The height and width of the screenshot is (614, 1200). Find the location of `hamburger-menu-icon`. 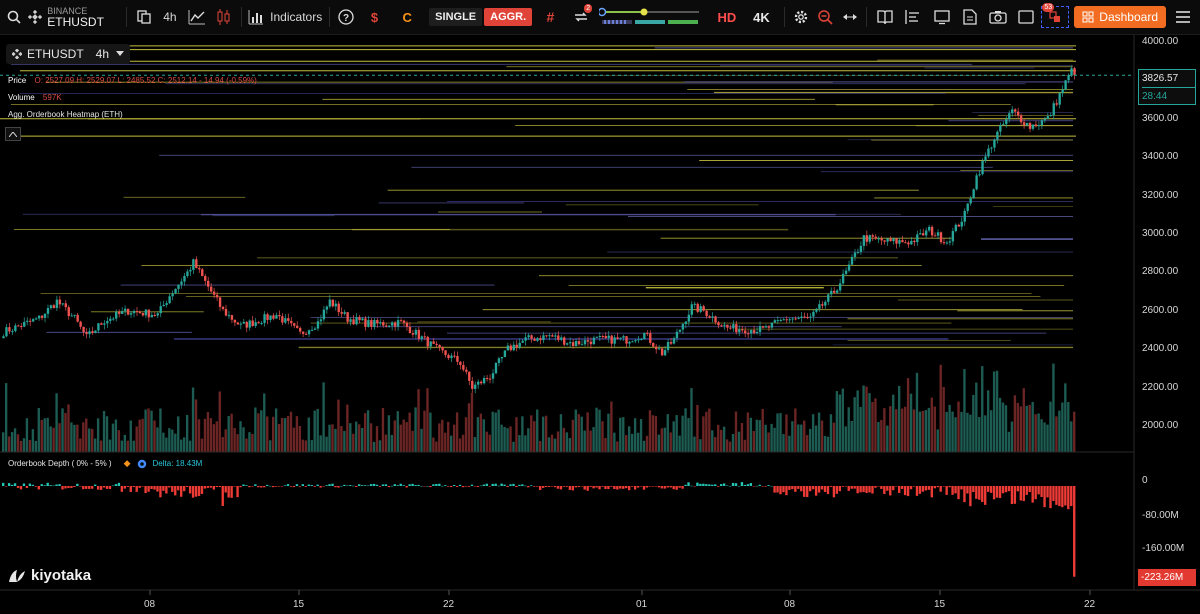

hamburger-menu-icon is located at coordinates (1183, 17).